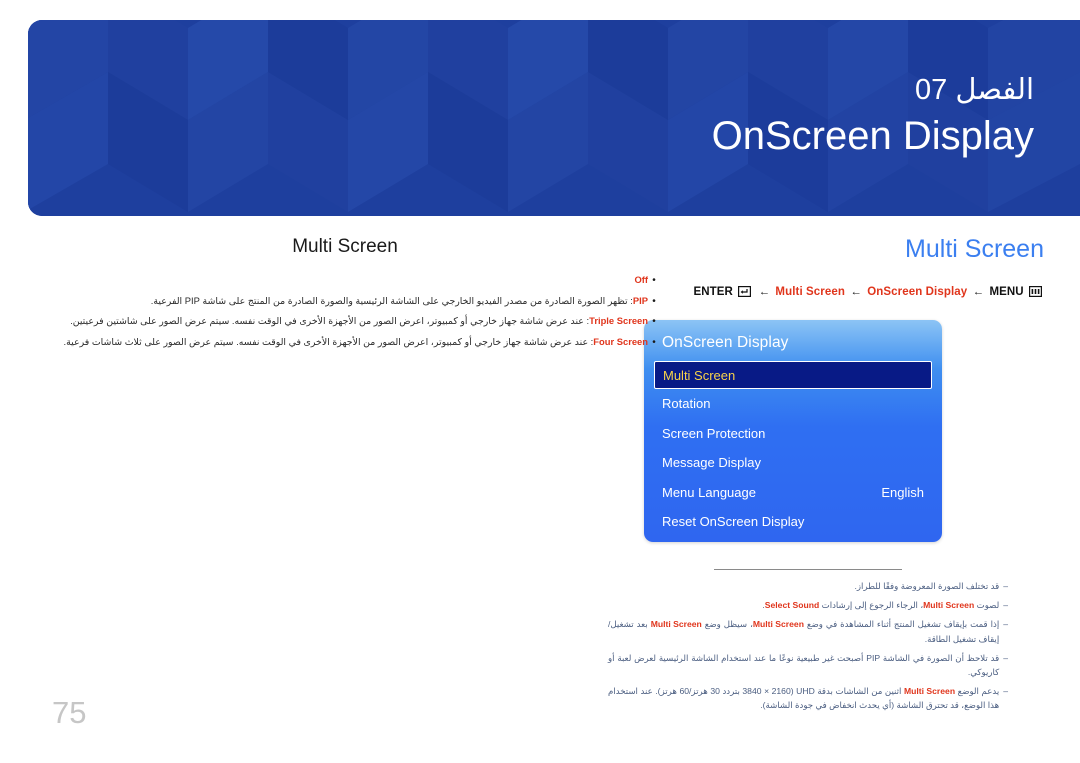  Describe the element at coordinates (1036, 293) in the screenshot. I see `menu-grid-icon` at that location.